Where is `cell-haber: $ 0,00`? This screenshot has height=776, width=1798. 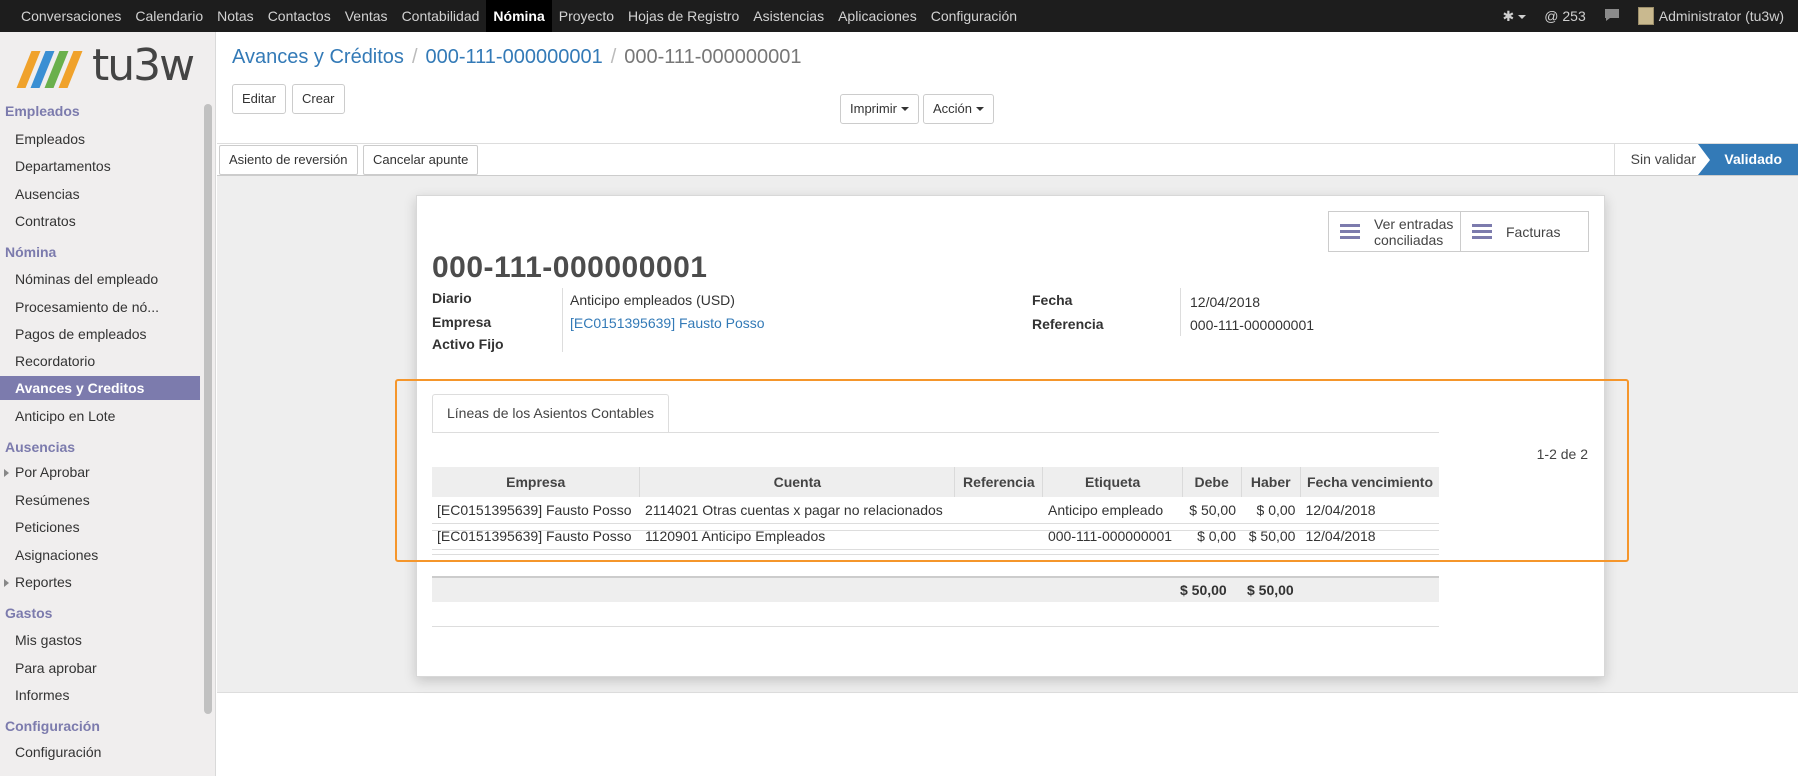 cell-haber: $ 0,00 is located at coordinates (1271, 510).